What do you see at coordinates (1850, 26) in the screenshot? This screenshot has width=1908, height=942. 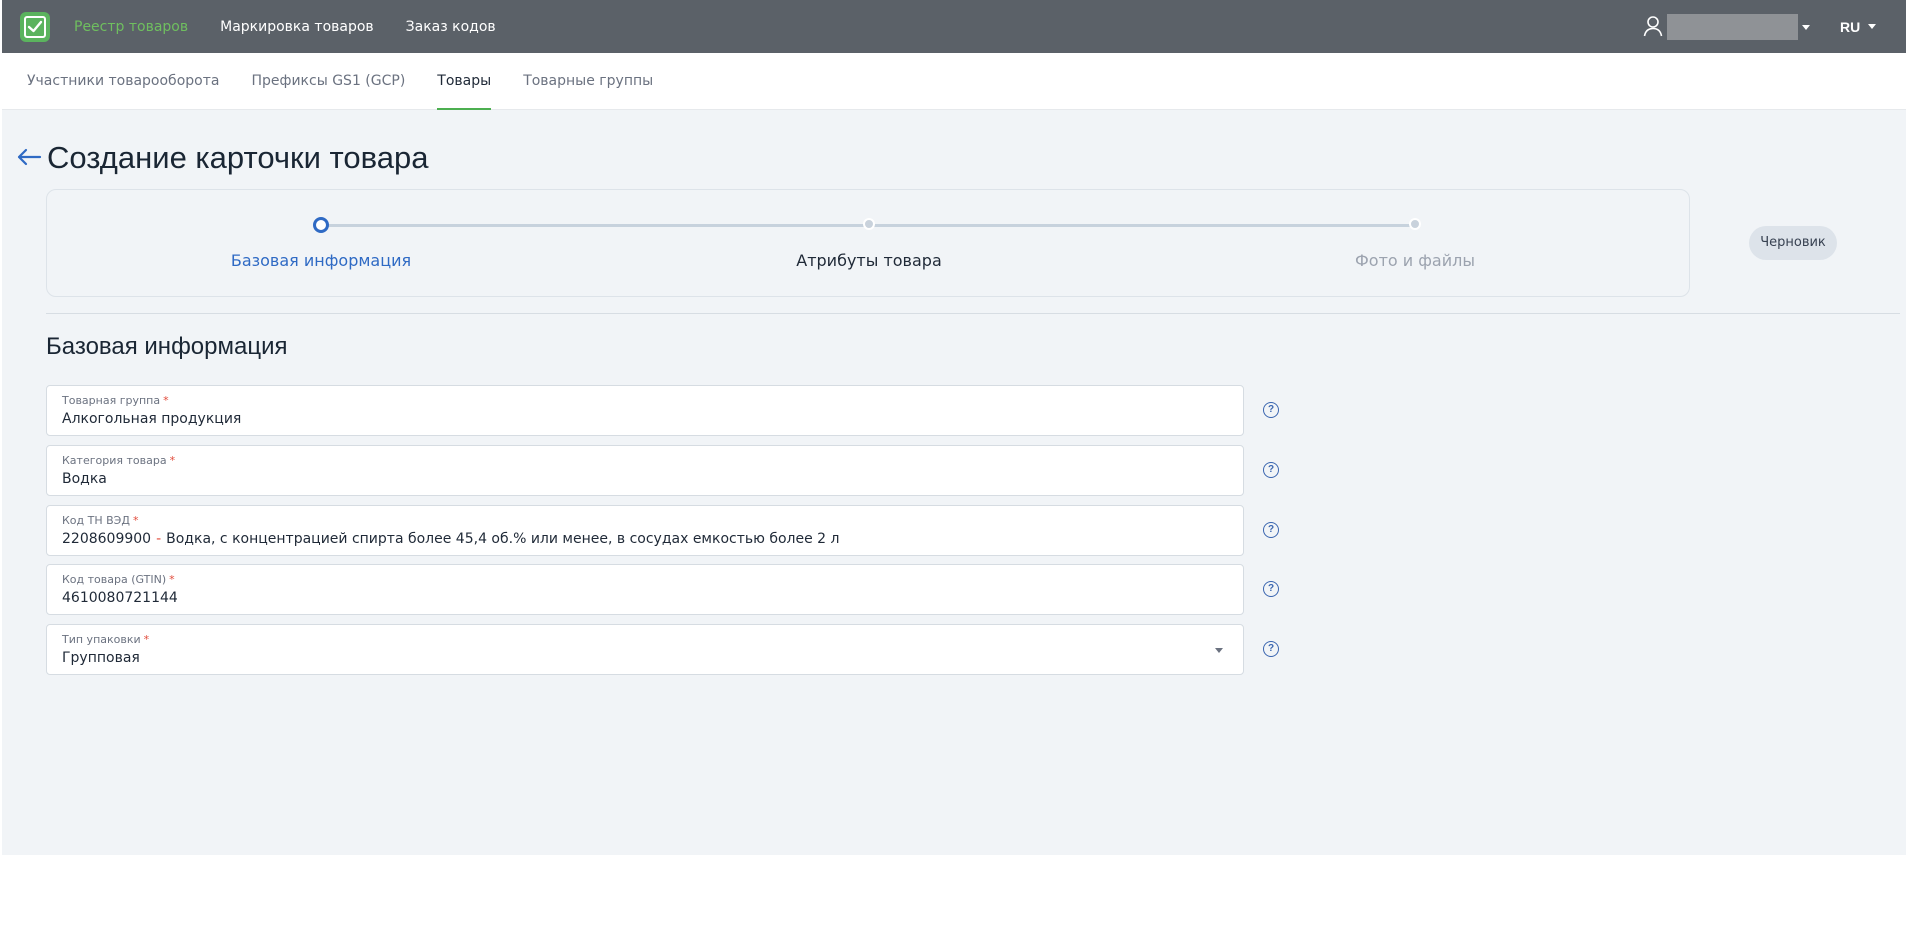 I see `language-label: RU` at bounding box center [1850, 26].